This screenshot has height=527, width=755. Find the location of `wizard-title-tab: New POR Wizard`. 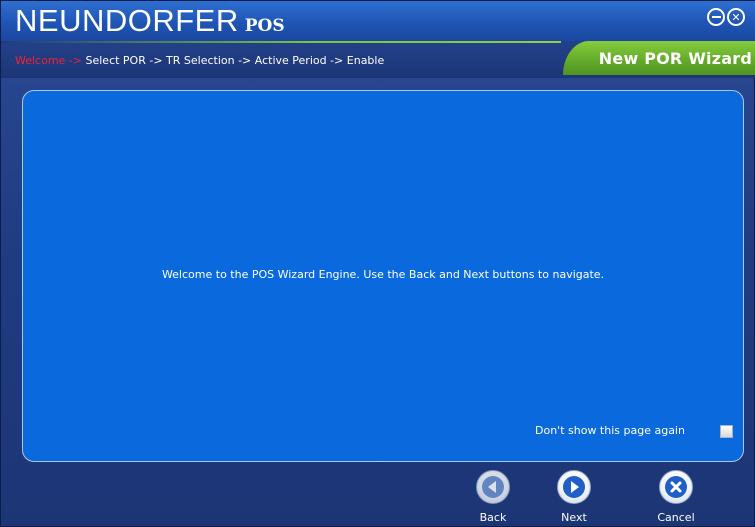

wizard-title-tab: New POR Wizard is located at coordinates (659, 58).